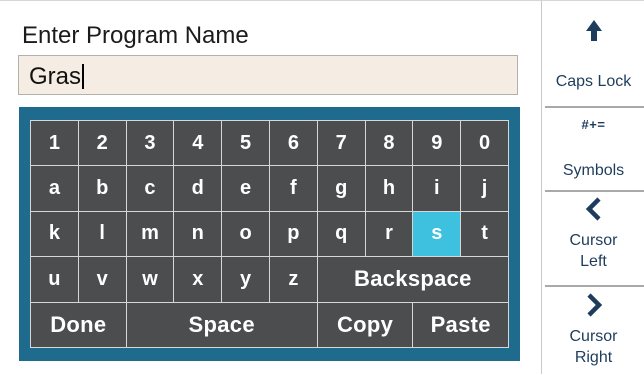  I want to click on chevron-right-icon, so click(594, 305).